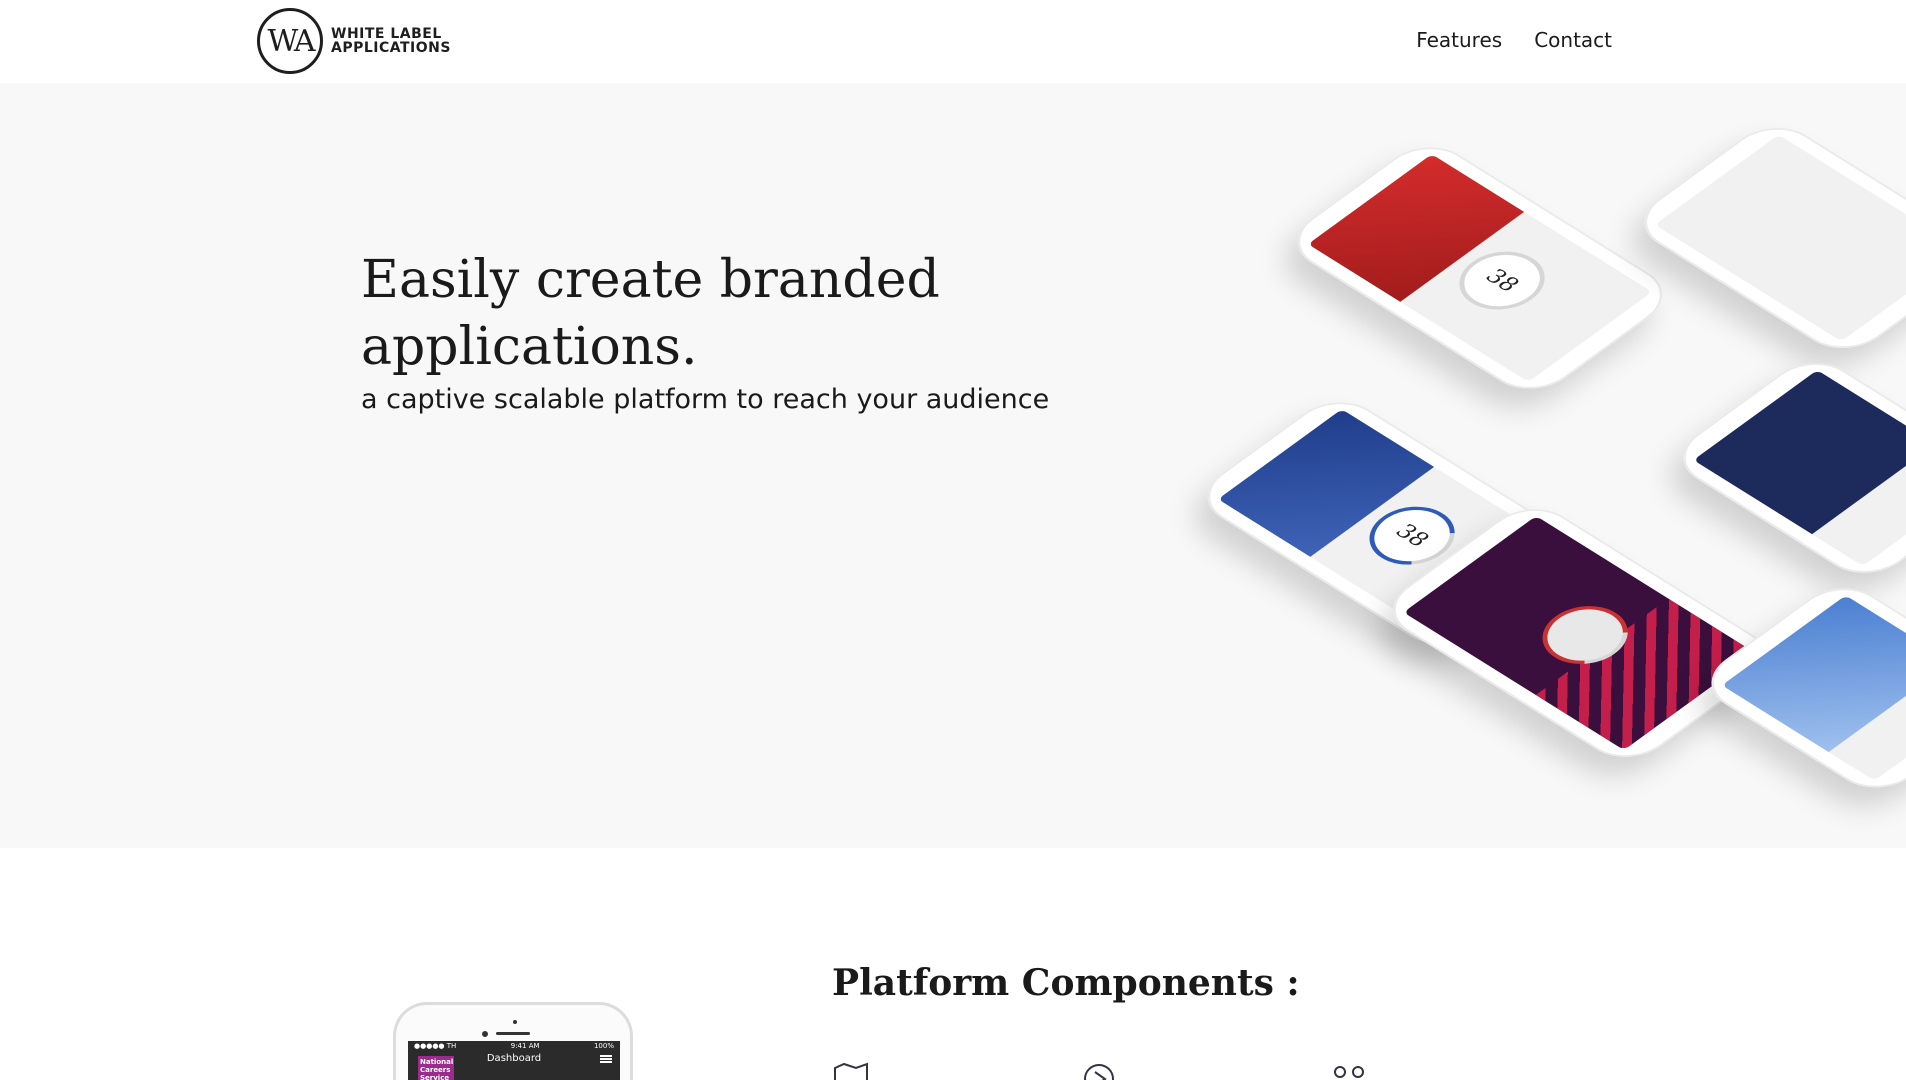 This screenshot has width=1906, height=1080. Describe the element at coordinates (1099, 1072) in the screenshot. I see `play-icon` at that location.